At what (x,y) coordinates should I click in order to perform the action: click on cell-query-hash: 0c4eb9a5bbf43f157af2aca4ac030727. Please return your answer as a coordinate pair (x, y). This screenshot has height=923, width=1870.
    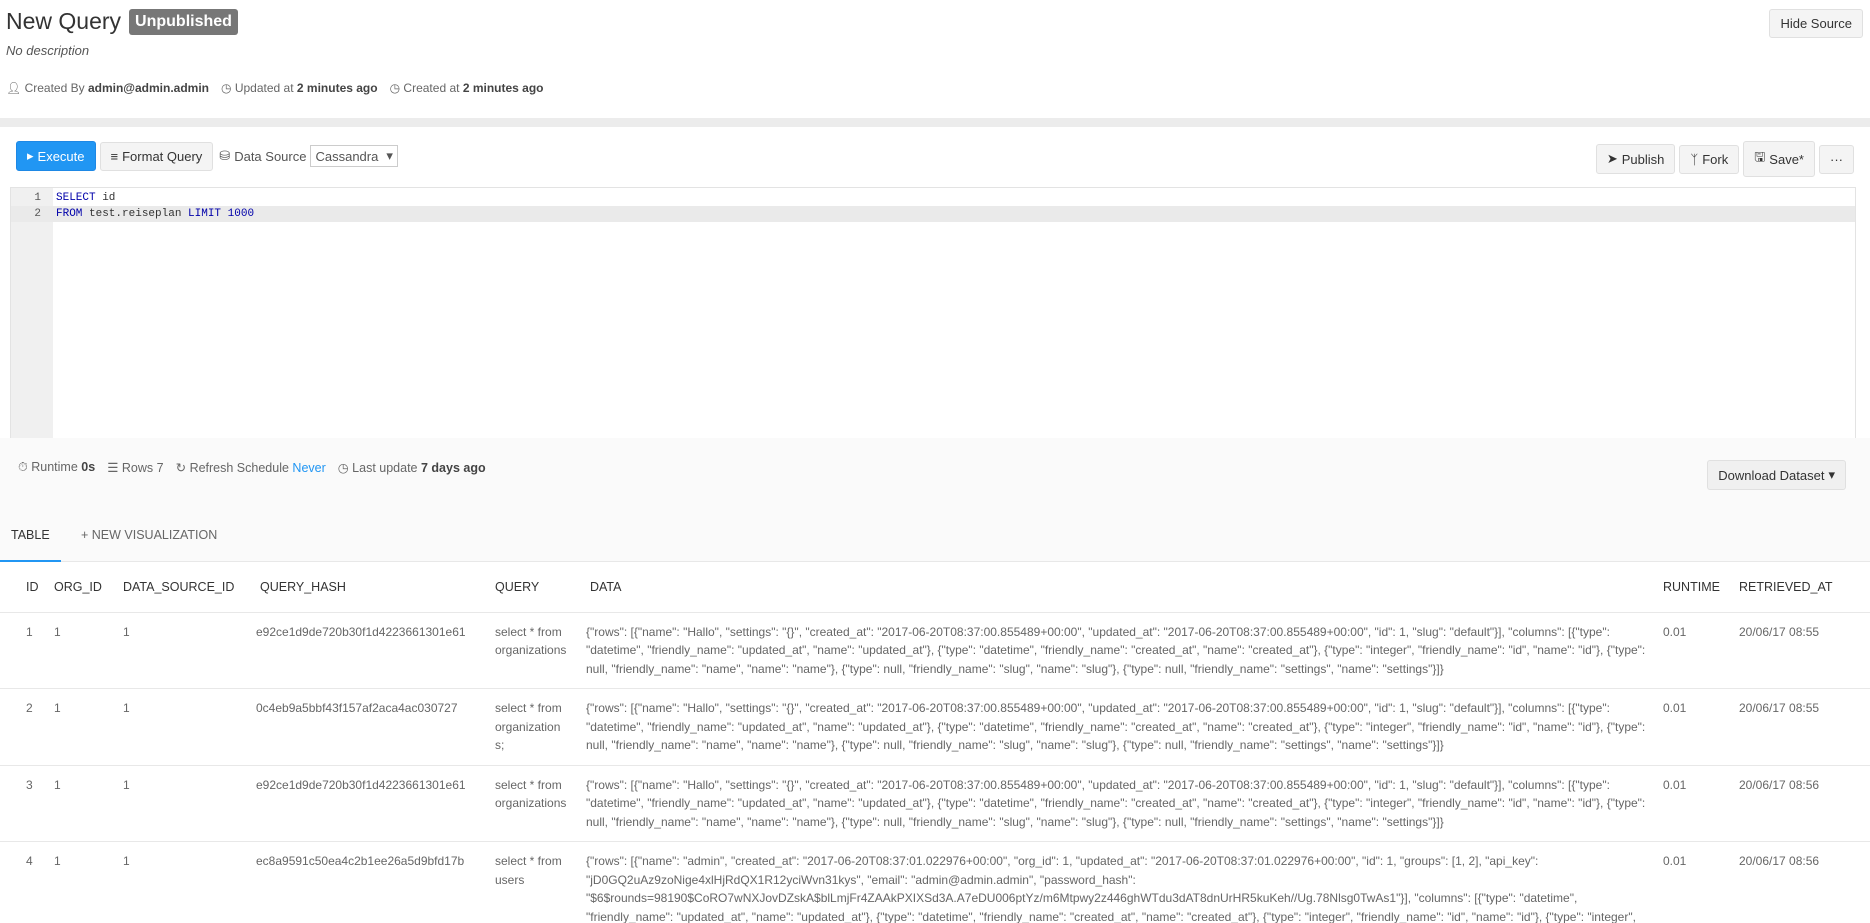
    Looking at the image, I should click on (359, 727).